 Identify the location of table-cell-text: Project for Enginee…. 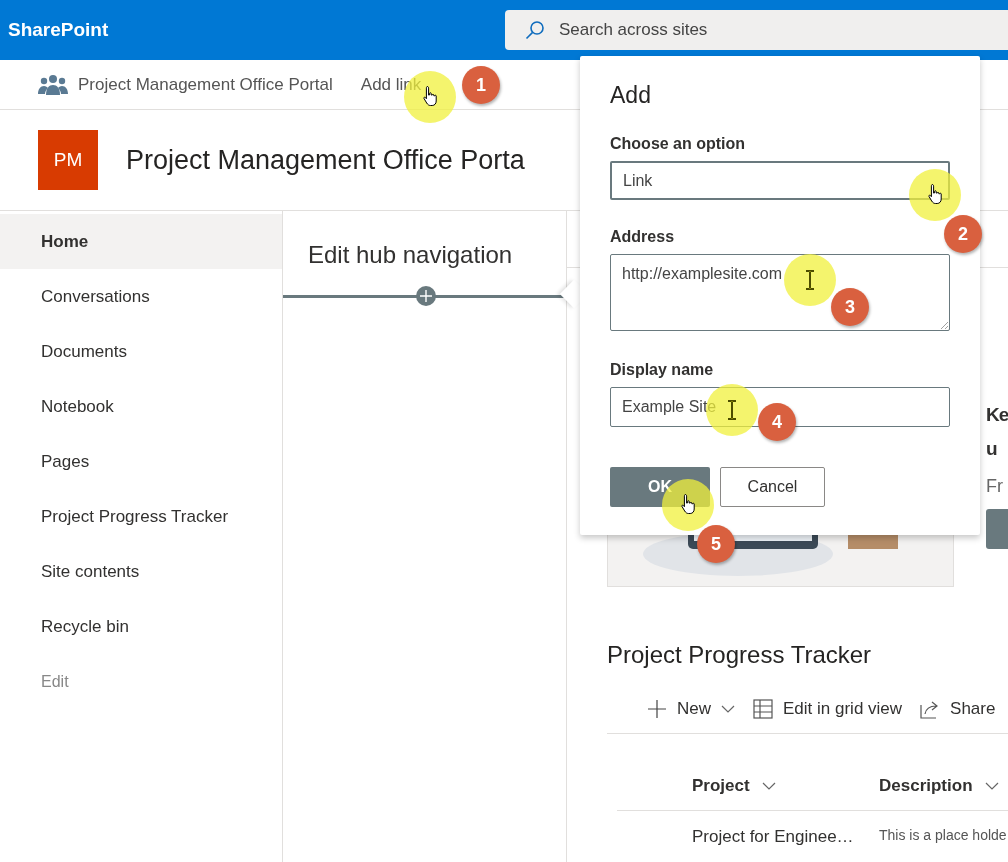
(773, 837).